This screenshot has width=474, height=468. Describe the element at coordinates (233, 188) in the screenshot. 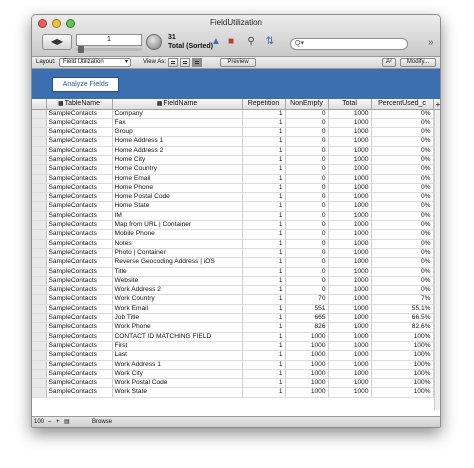

I see `table-row: SampleContacts Home Phone 1 0 1000 0%` at that location.